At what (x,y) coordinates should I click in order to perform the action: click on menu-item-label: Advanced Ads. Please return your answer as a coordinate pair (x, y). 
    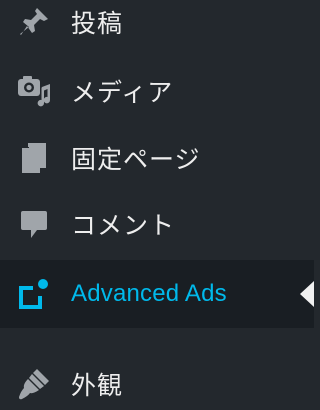
    Looking at the image, I should click on (149, 293).